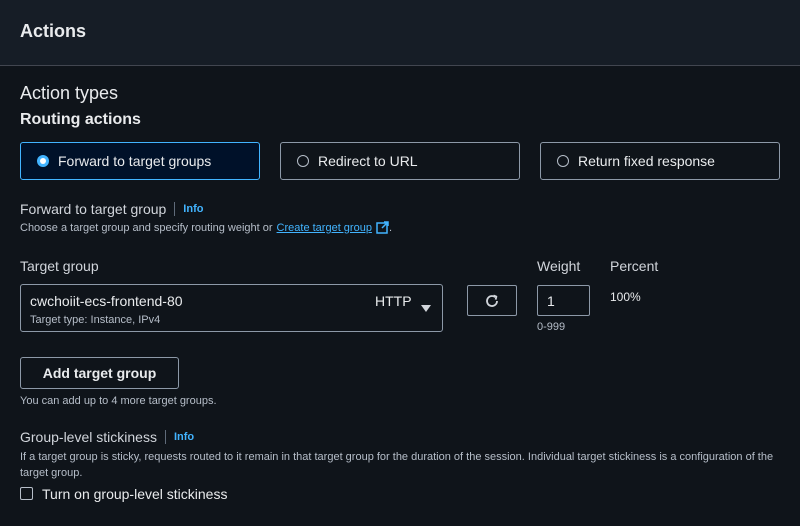 The height and width of the screenshot is (526, 800). I want to click on add-target-group-button: Add target group, so click(99, 373).